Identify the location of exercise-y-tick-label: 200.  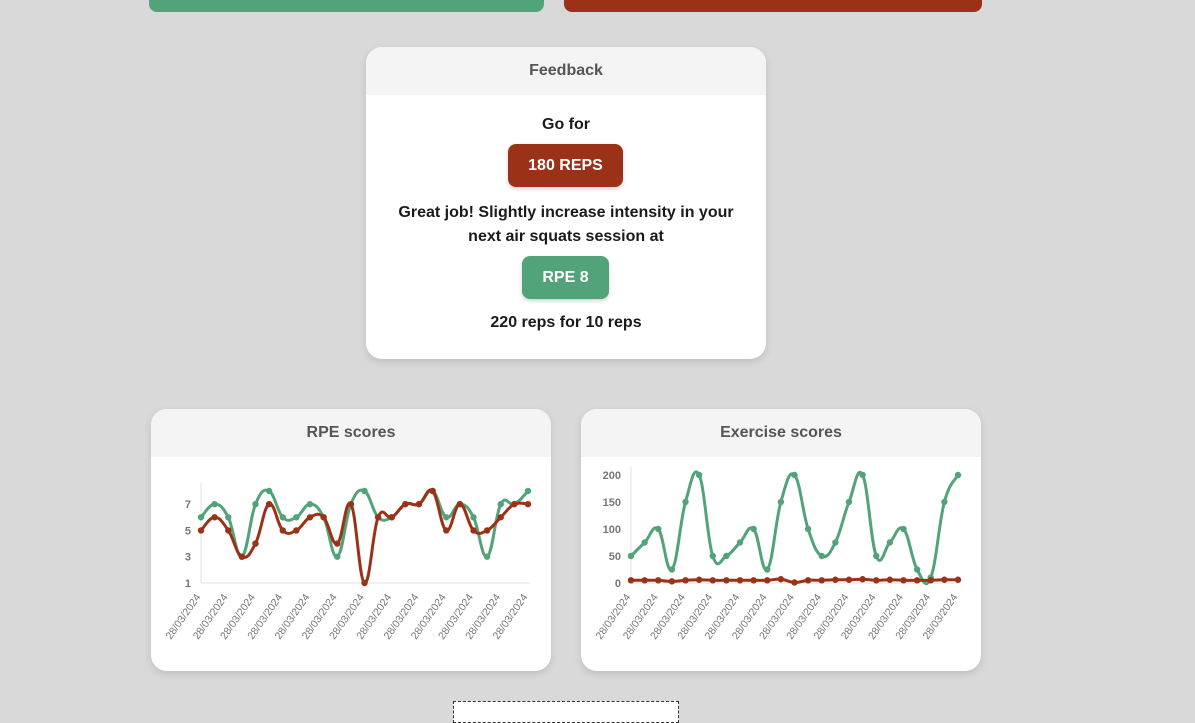
(612, 476).